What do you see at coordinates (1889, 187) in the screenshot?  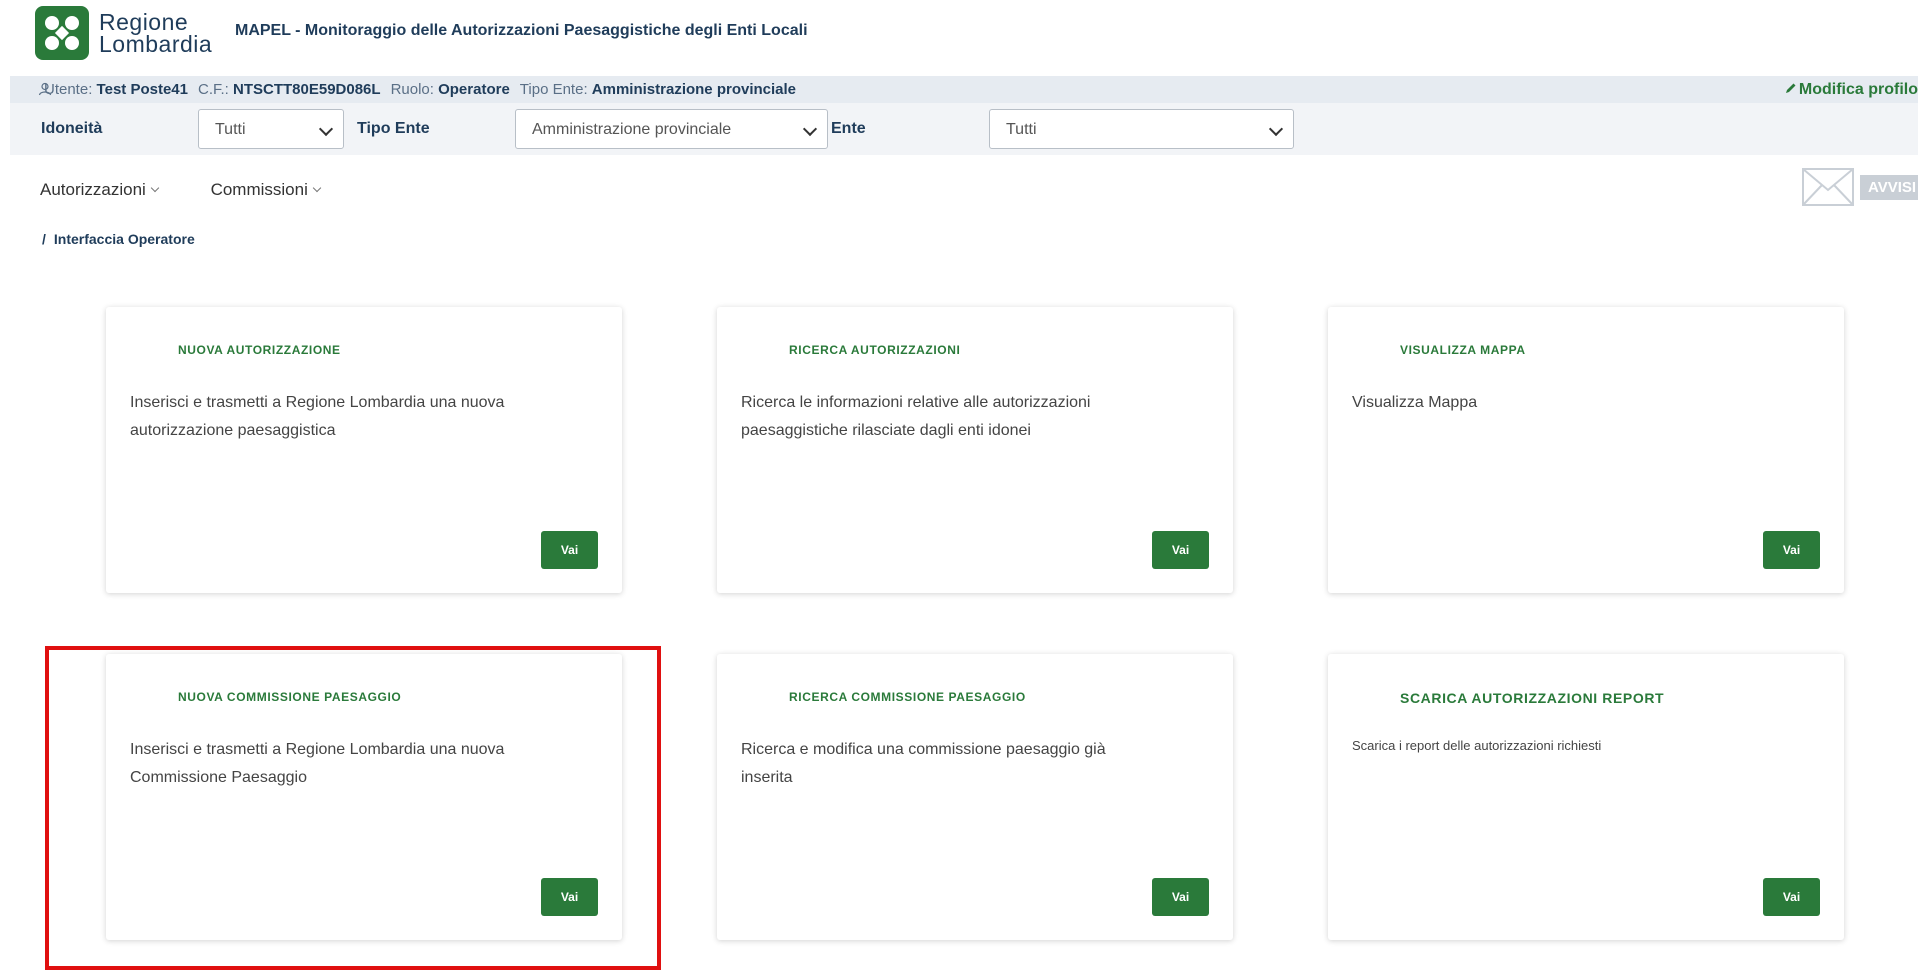 I see `avvisi-label: AVVISI` at bounding box center [1889, 187].